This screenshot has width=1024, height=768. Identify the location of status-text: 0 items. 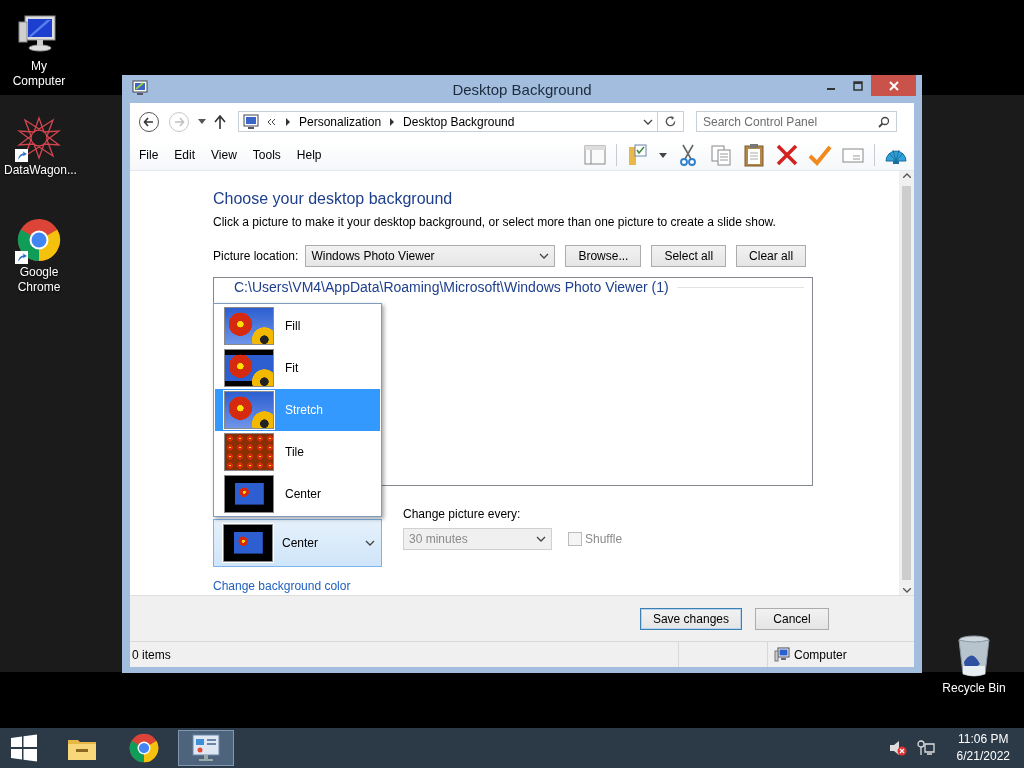
(151, 654).